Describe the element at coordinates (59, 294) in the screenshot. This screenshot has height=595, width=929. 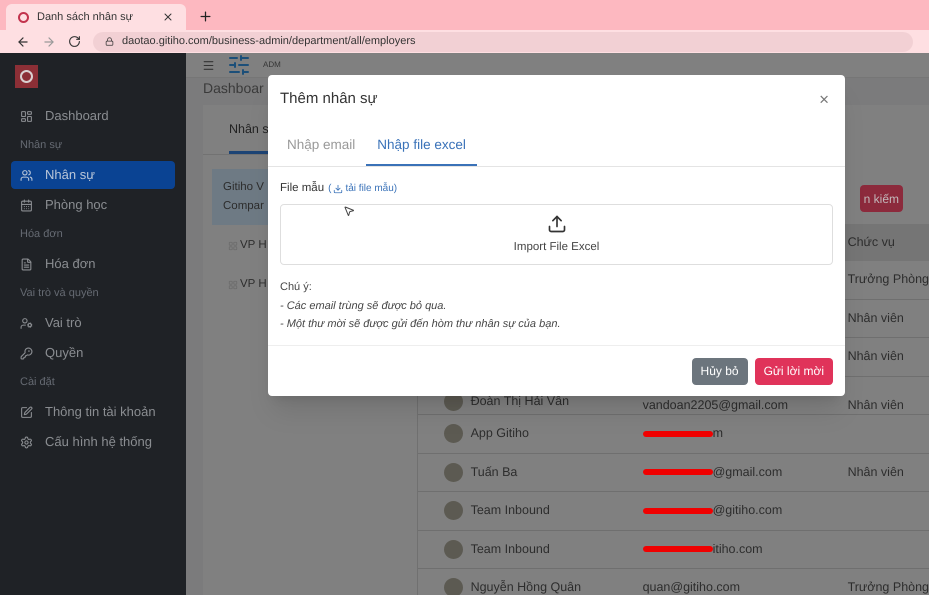
I see `sidebar-section-label: Vai trò và quyền` at that location.